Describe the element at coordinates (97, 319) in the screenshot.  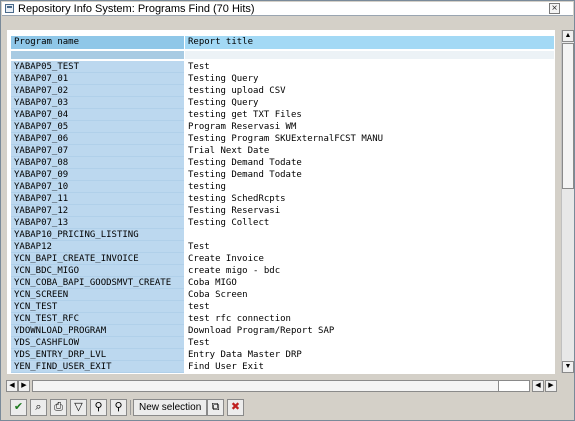
I see `program-name-cell: YCN_TEST_RFC` at that location.